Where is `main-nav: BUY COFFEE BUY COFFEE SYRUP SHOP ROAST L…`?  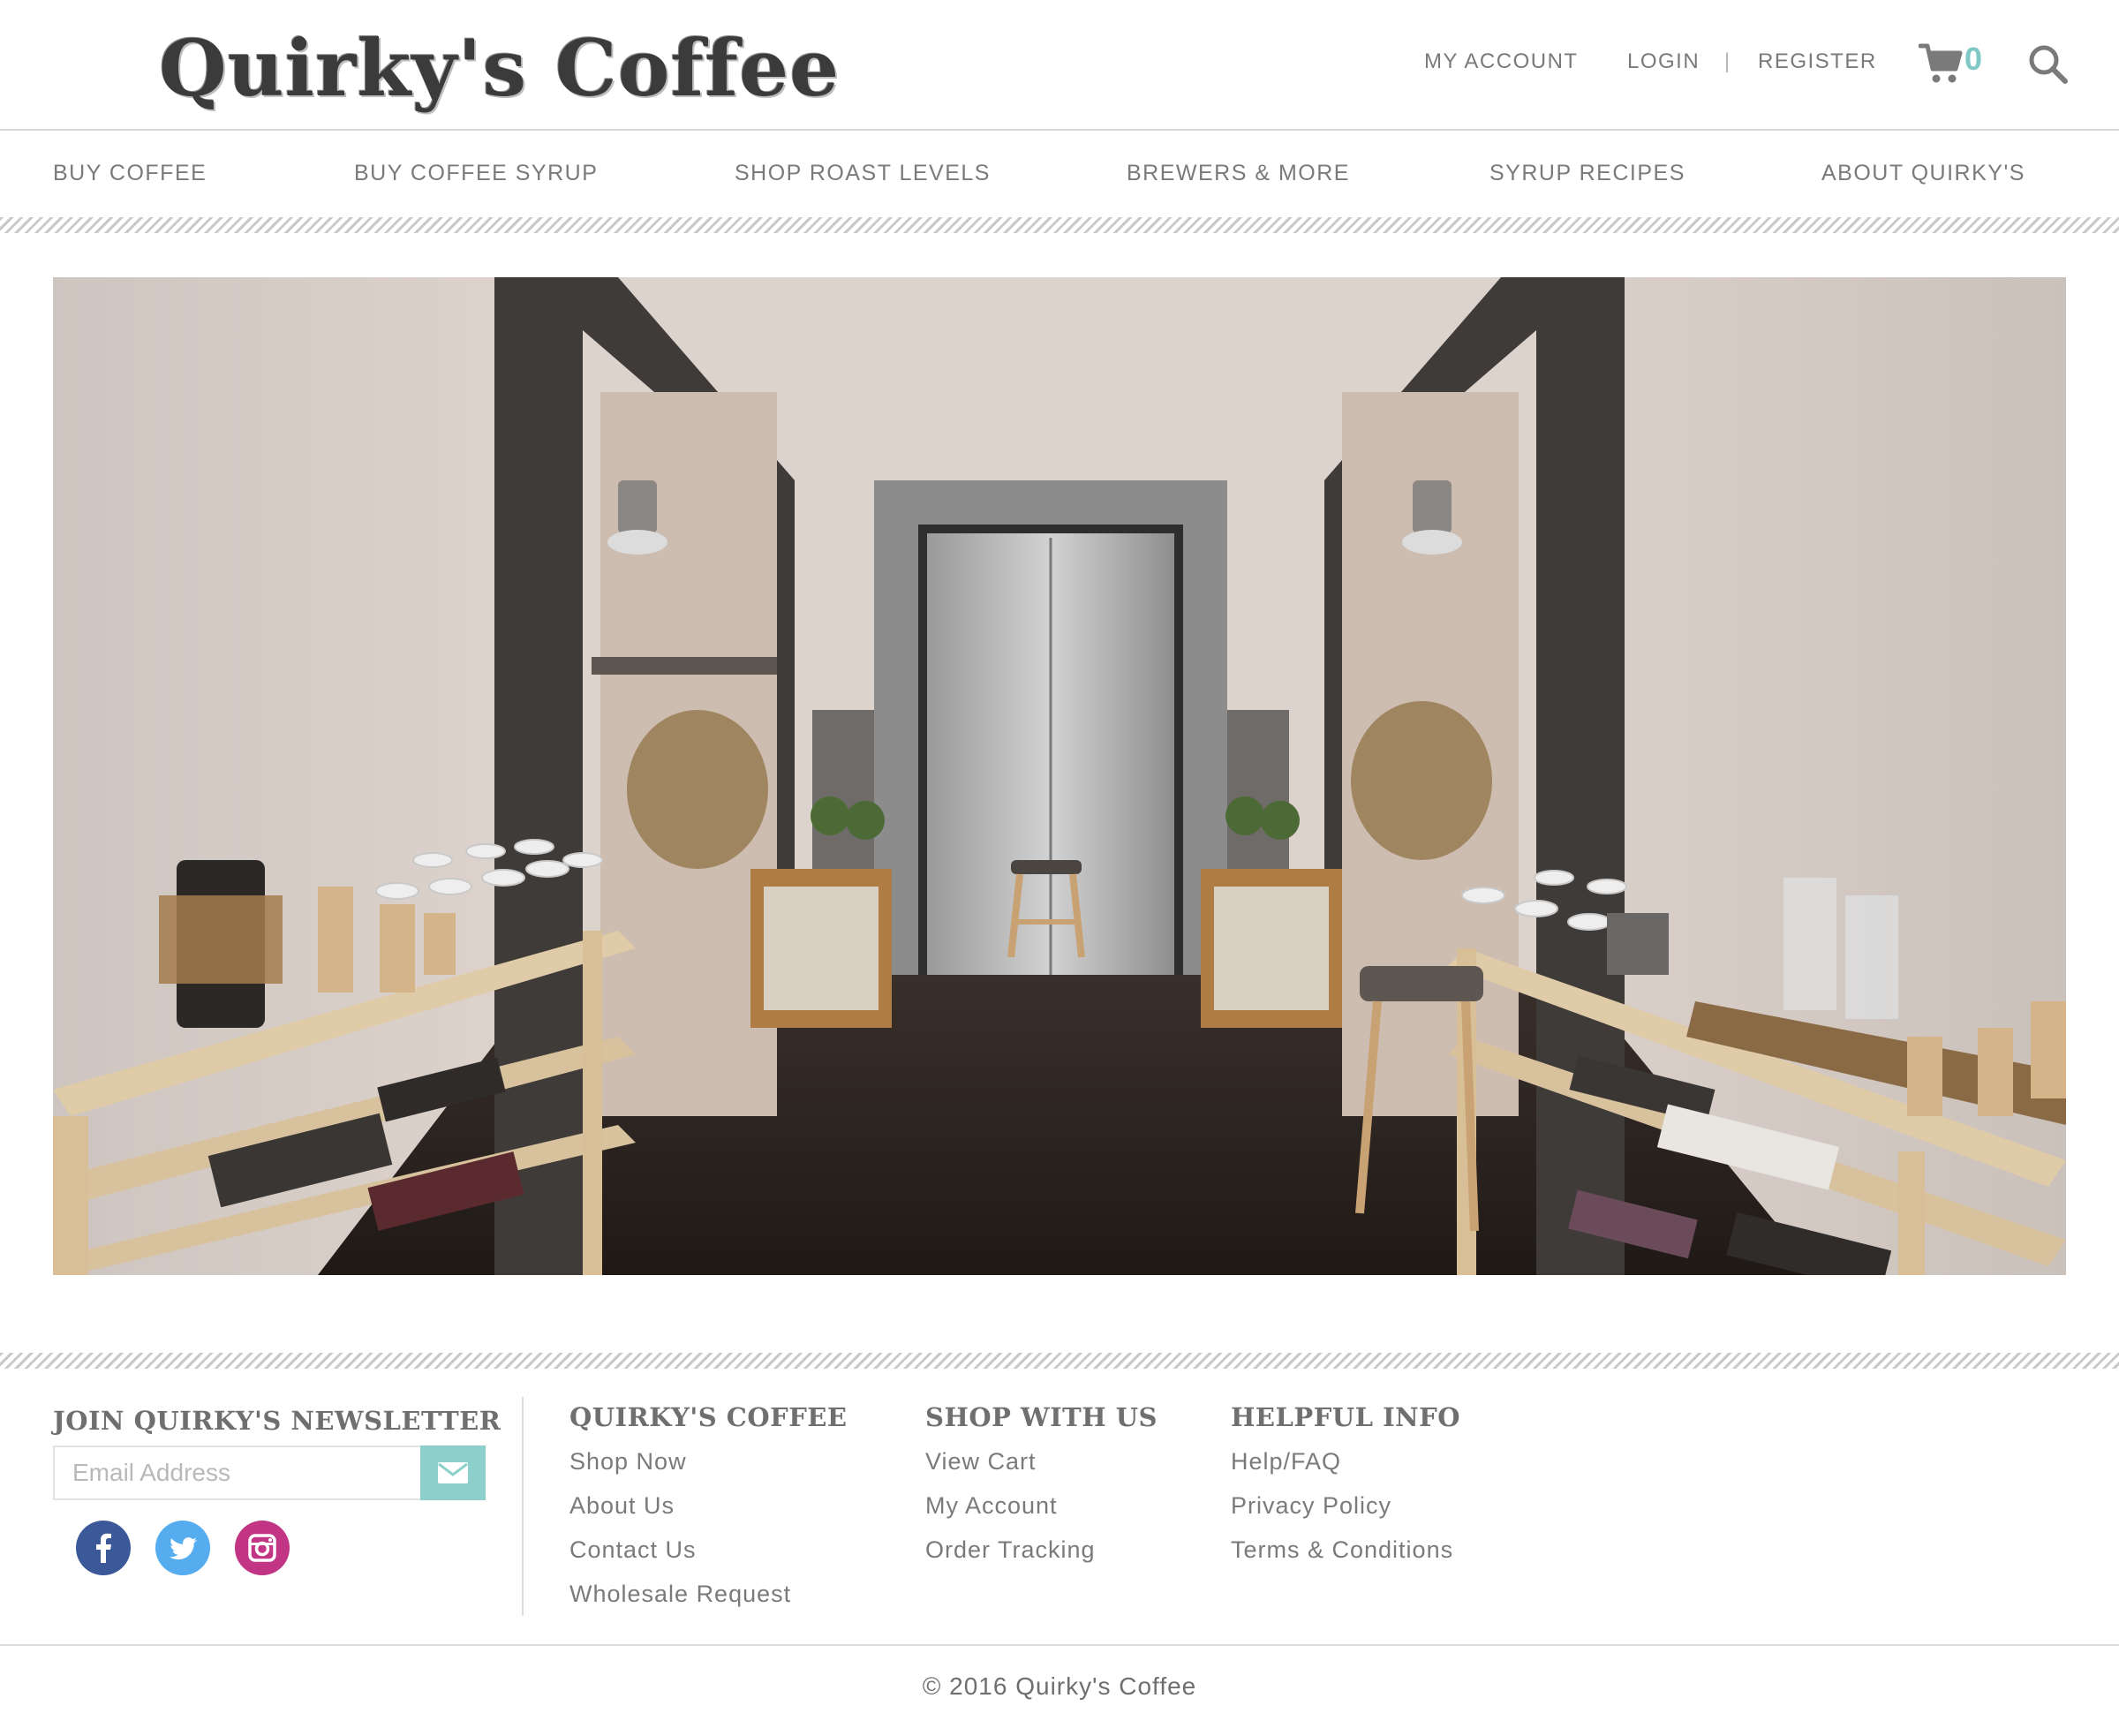 main-nav: BUY COFFEE BUY COFFEE SYRUP SHOP ROAST L… is located at coordinates (1059, 173).